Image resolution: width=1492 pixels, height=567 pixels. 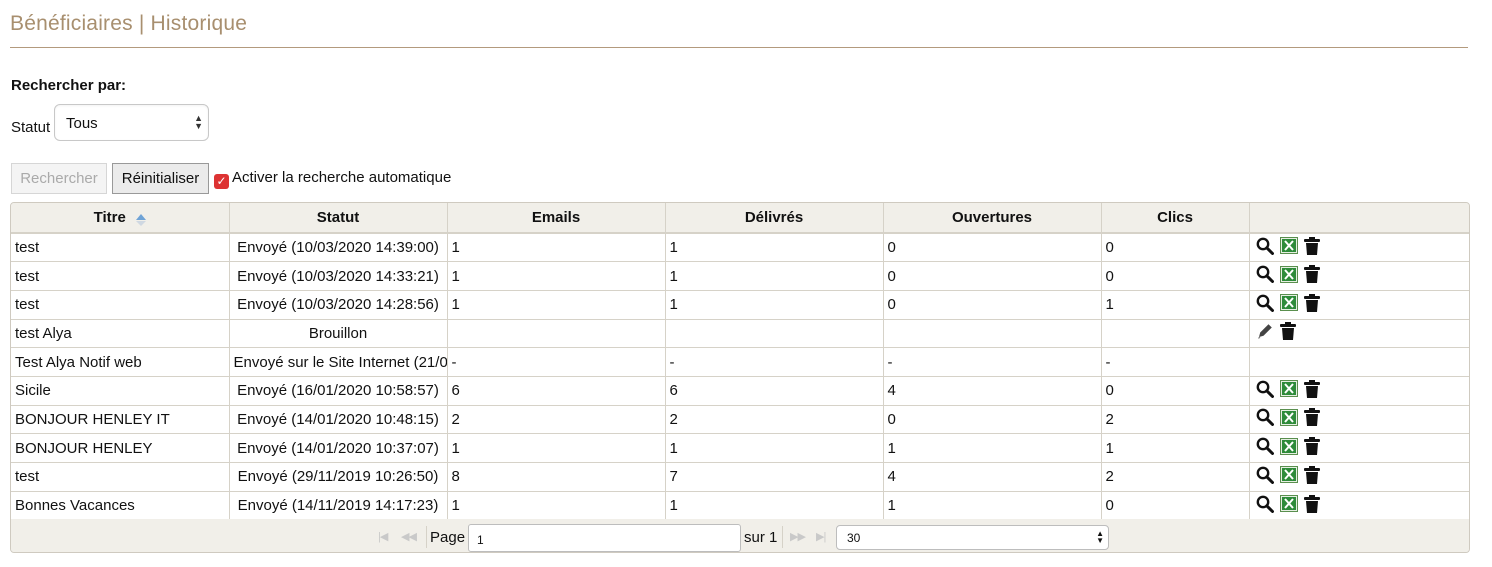 What do you see at coordinates (383, 536) in the screenshot?
I see `first-page-icon: |◀` at bounding box center [383, 536].